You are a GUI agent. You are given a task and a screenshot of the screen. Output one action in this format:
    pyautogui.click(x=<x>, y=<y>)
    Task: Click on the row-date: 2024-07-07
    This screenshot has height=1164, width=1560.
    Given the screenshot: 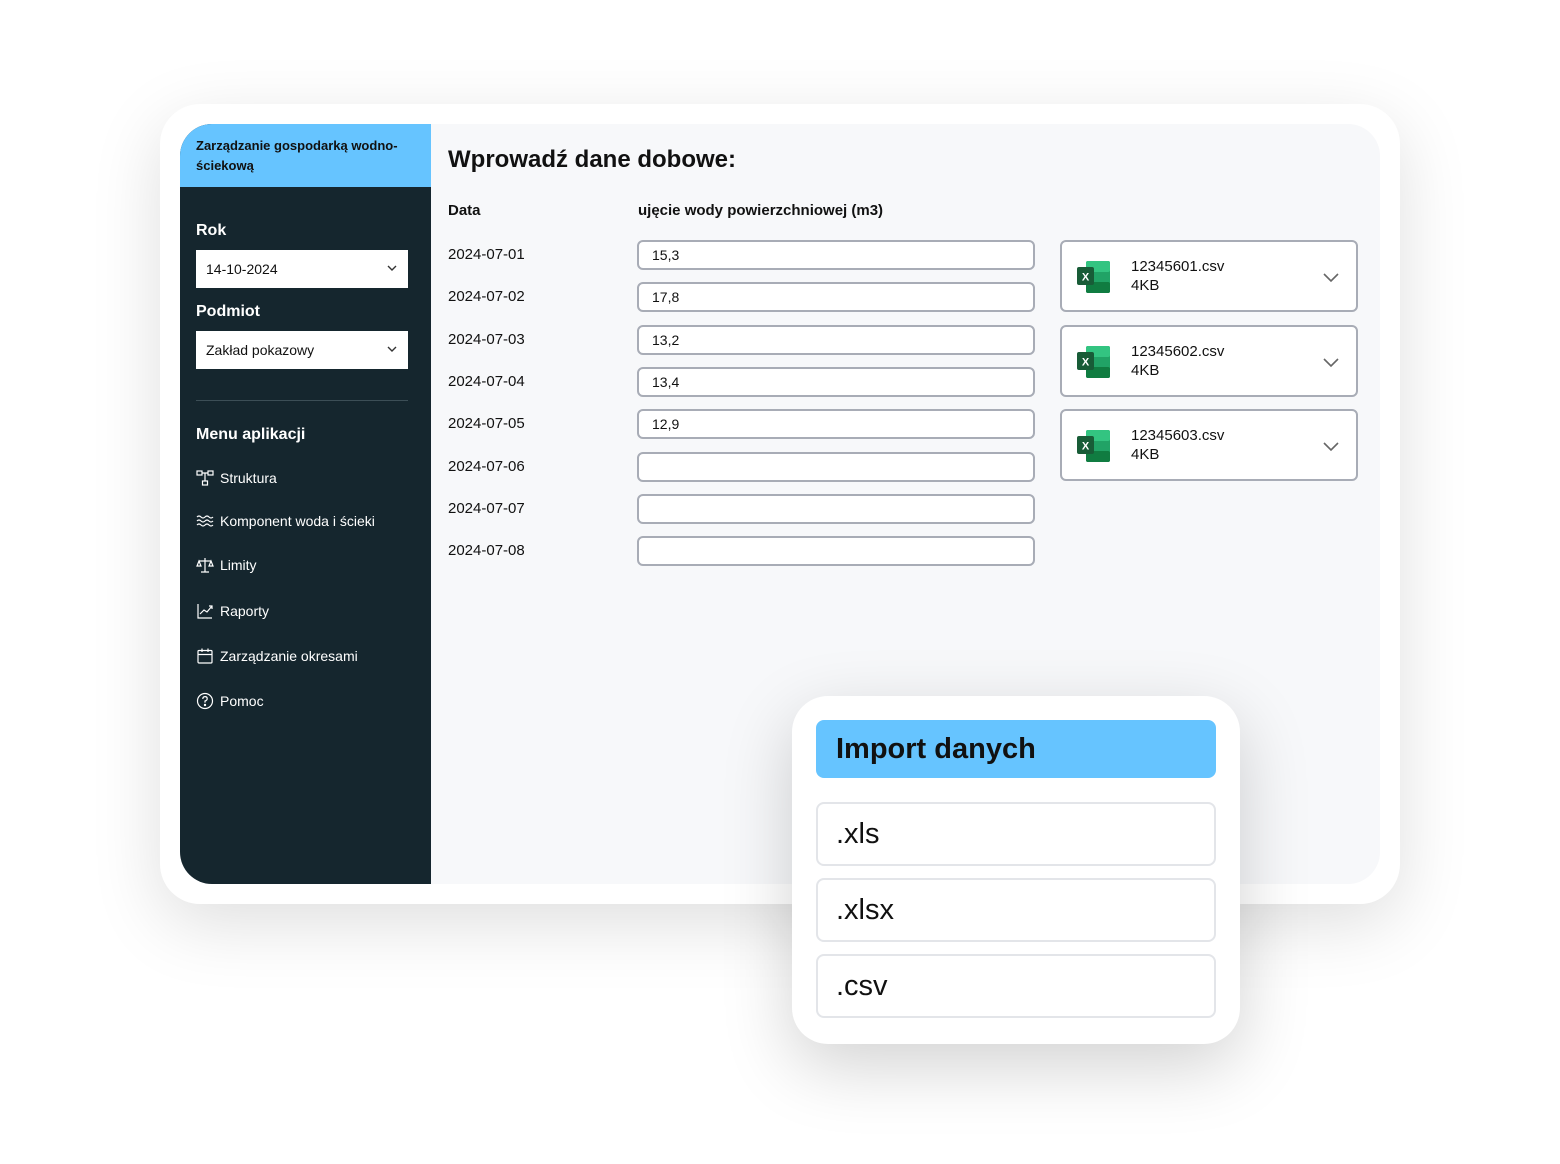 What is the action you would take?
    pyautogui.click(x=486, y=508)
    